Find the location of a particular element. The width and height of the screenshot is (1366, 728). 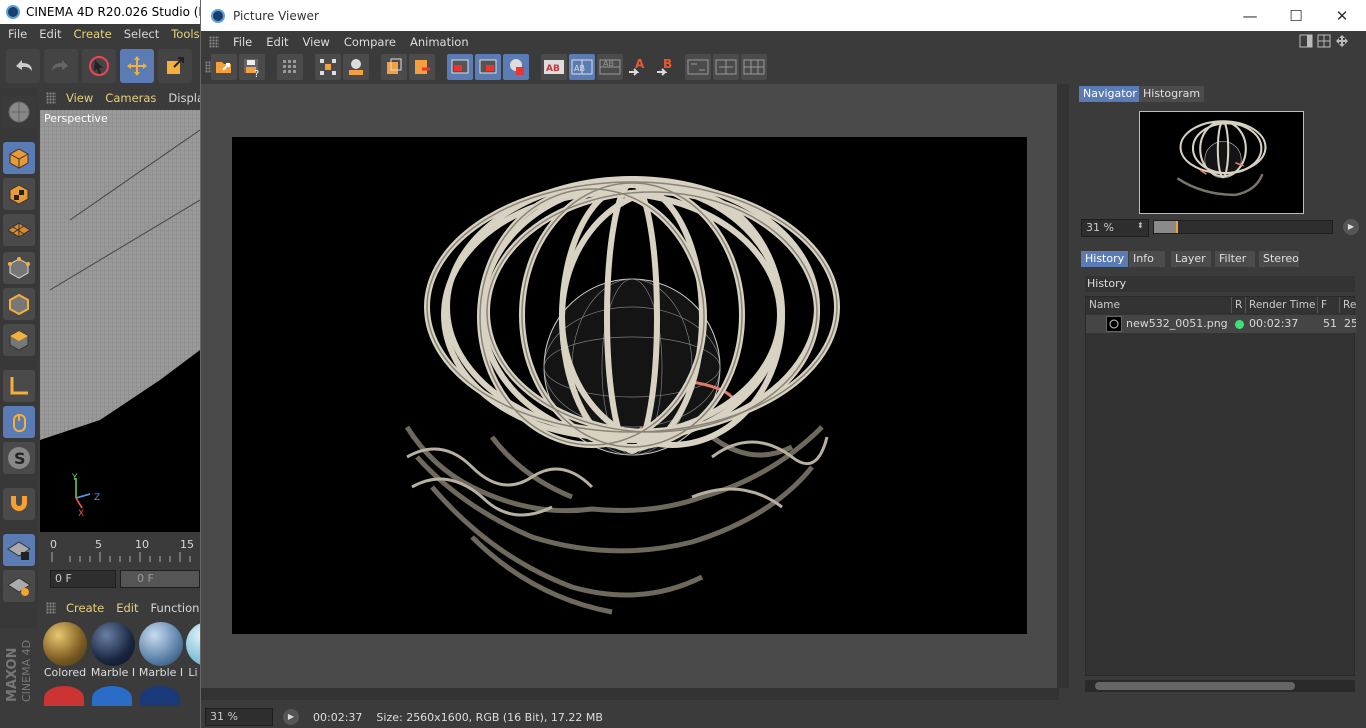

maximize-button: ☐ is located at coordinates (1296, 15).